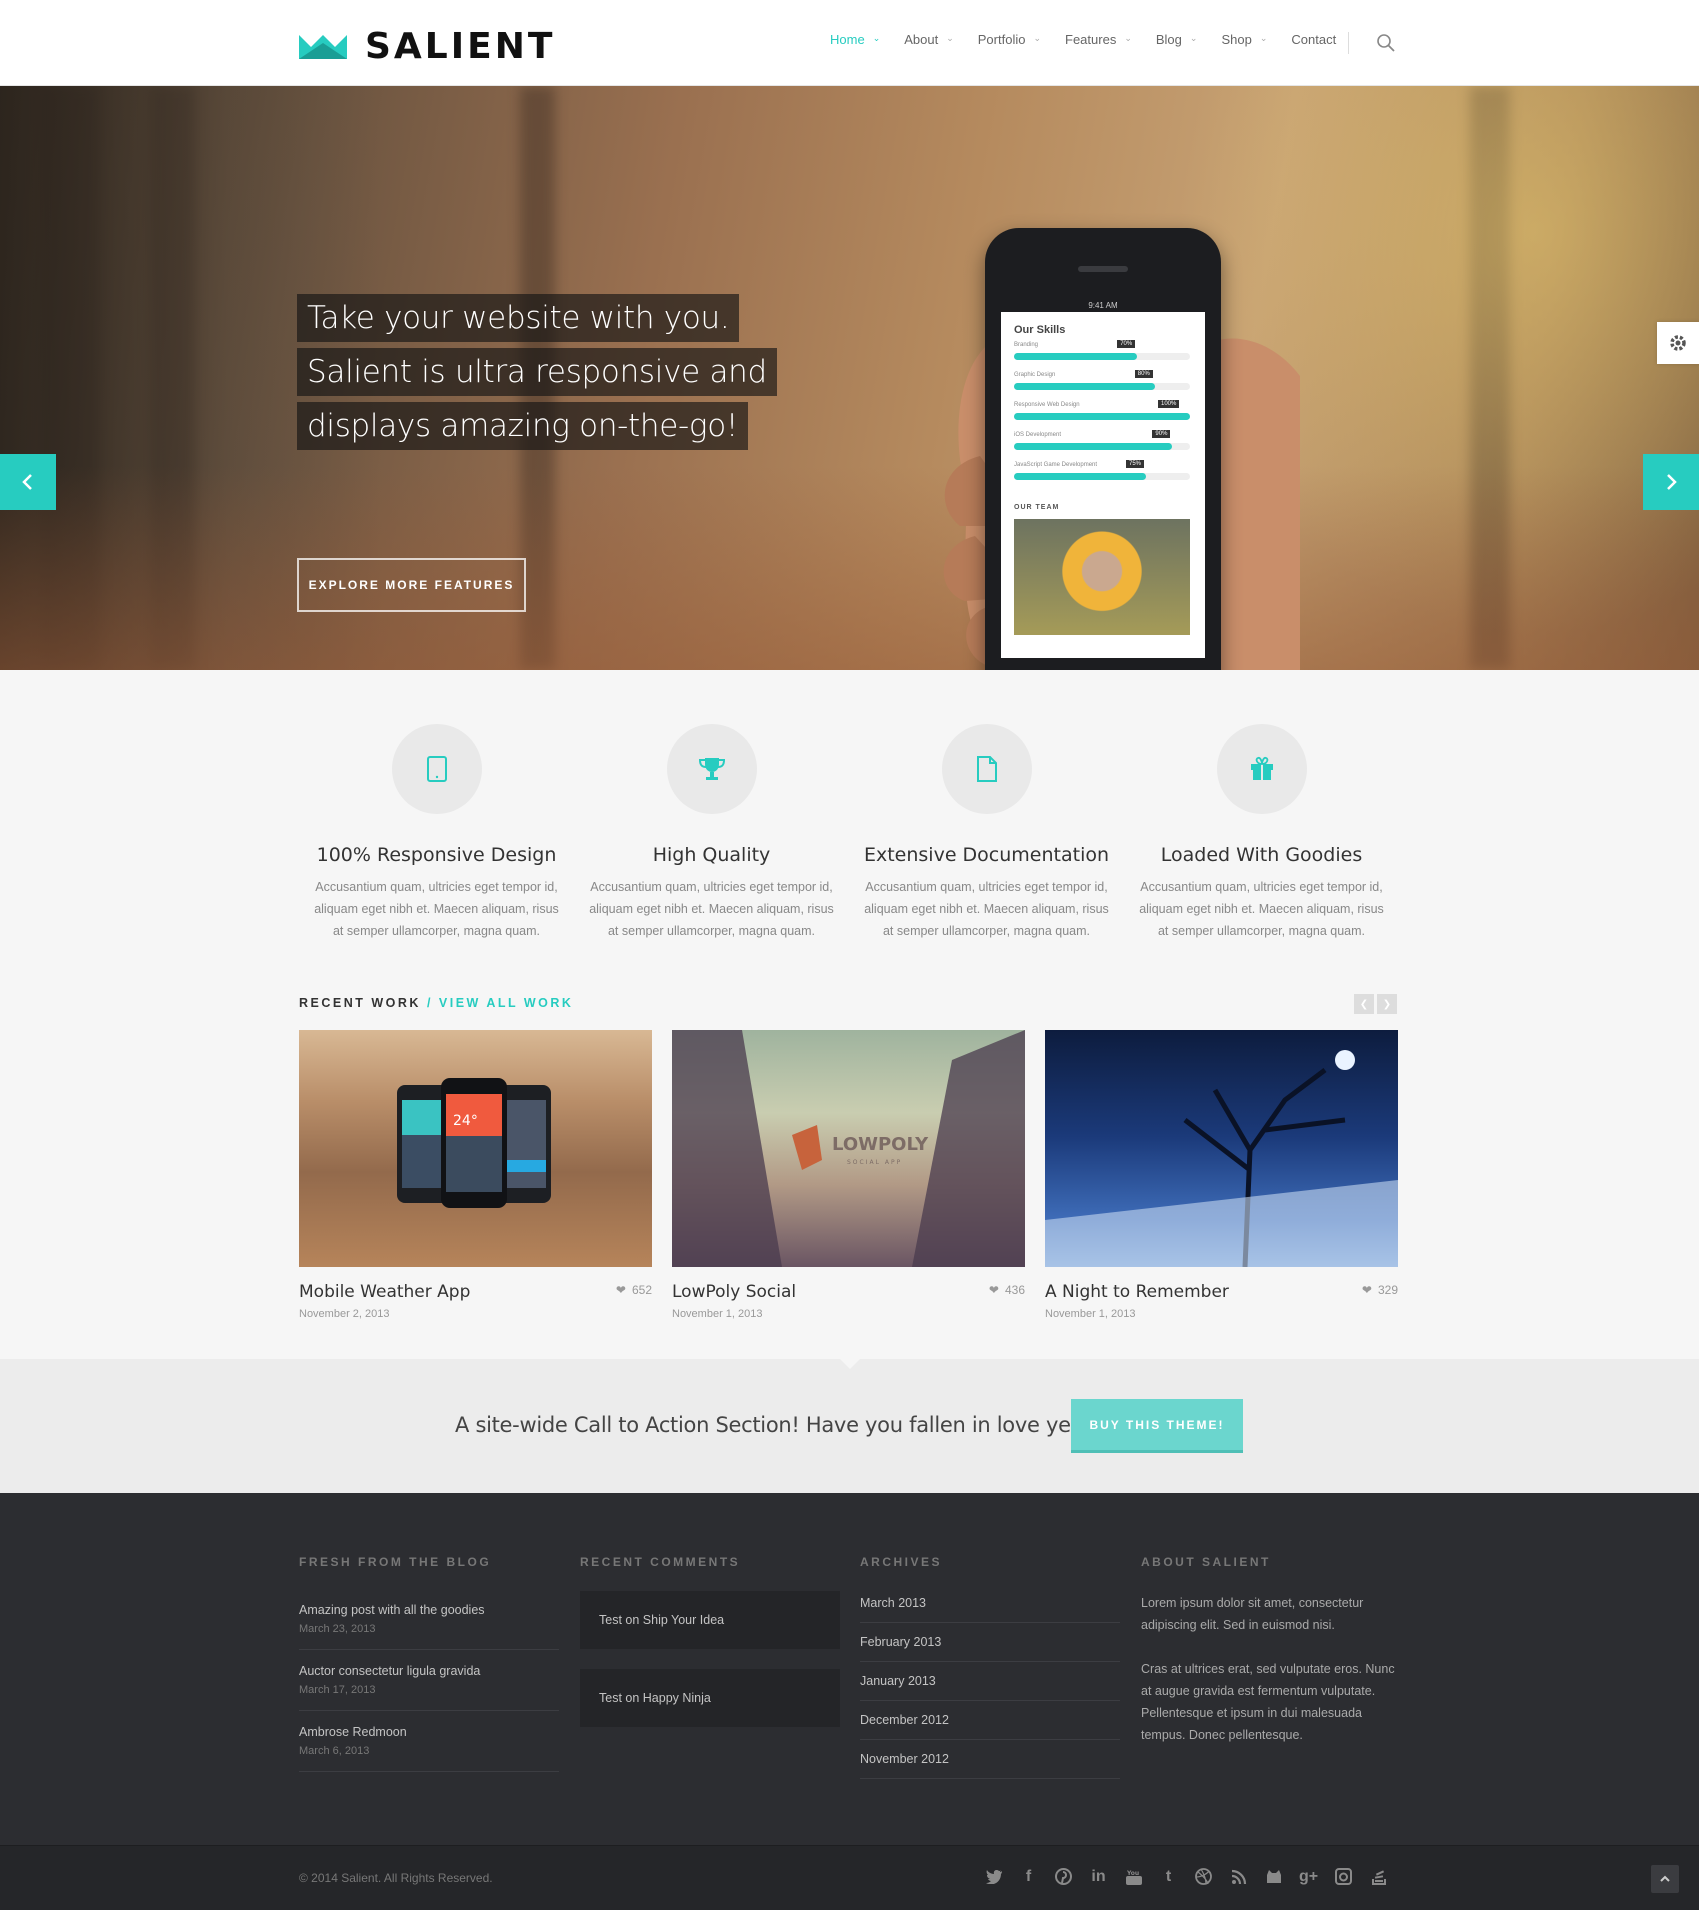  I want to click on hero-caption-line: Salient is ultra responsive and, so click(537, 372).